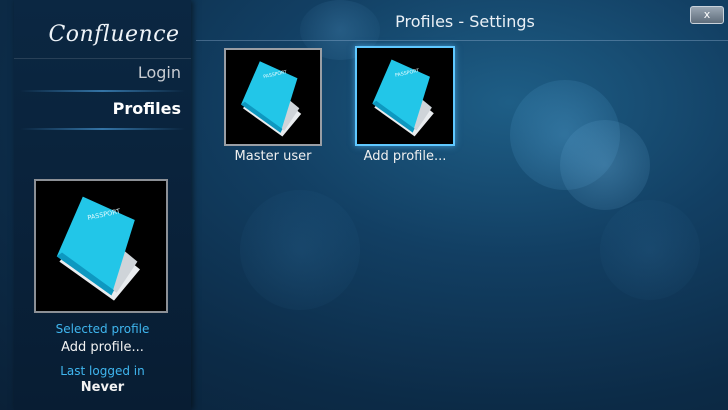 The height and width of the screenshot is (410, 728). Describe the element at coordinates (114, 34) in the screenshot. I see `app-logo: Confluence` at that location.